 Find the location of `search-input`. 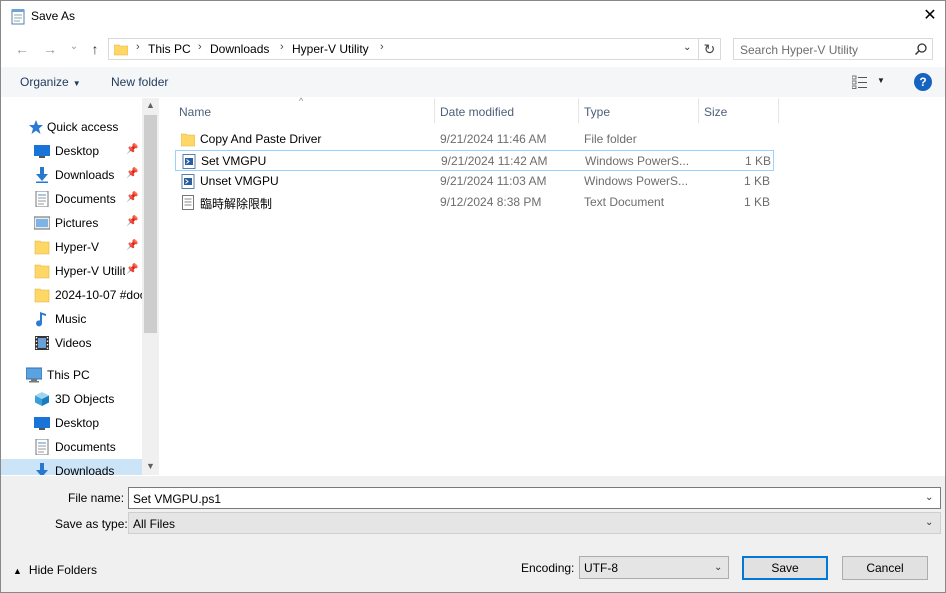

search-input is located at coordinates (825, 49).